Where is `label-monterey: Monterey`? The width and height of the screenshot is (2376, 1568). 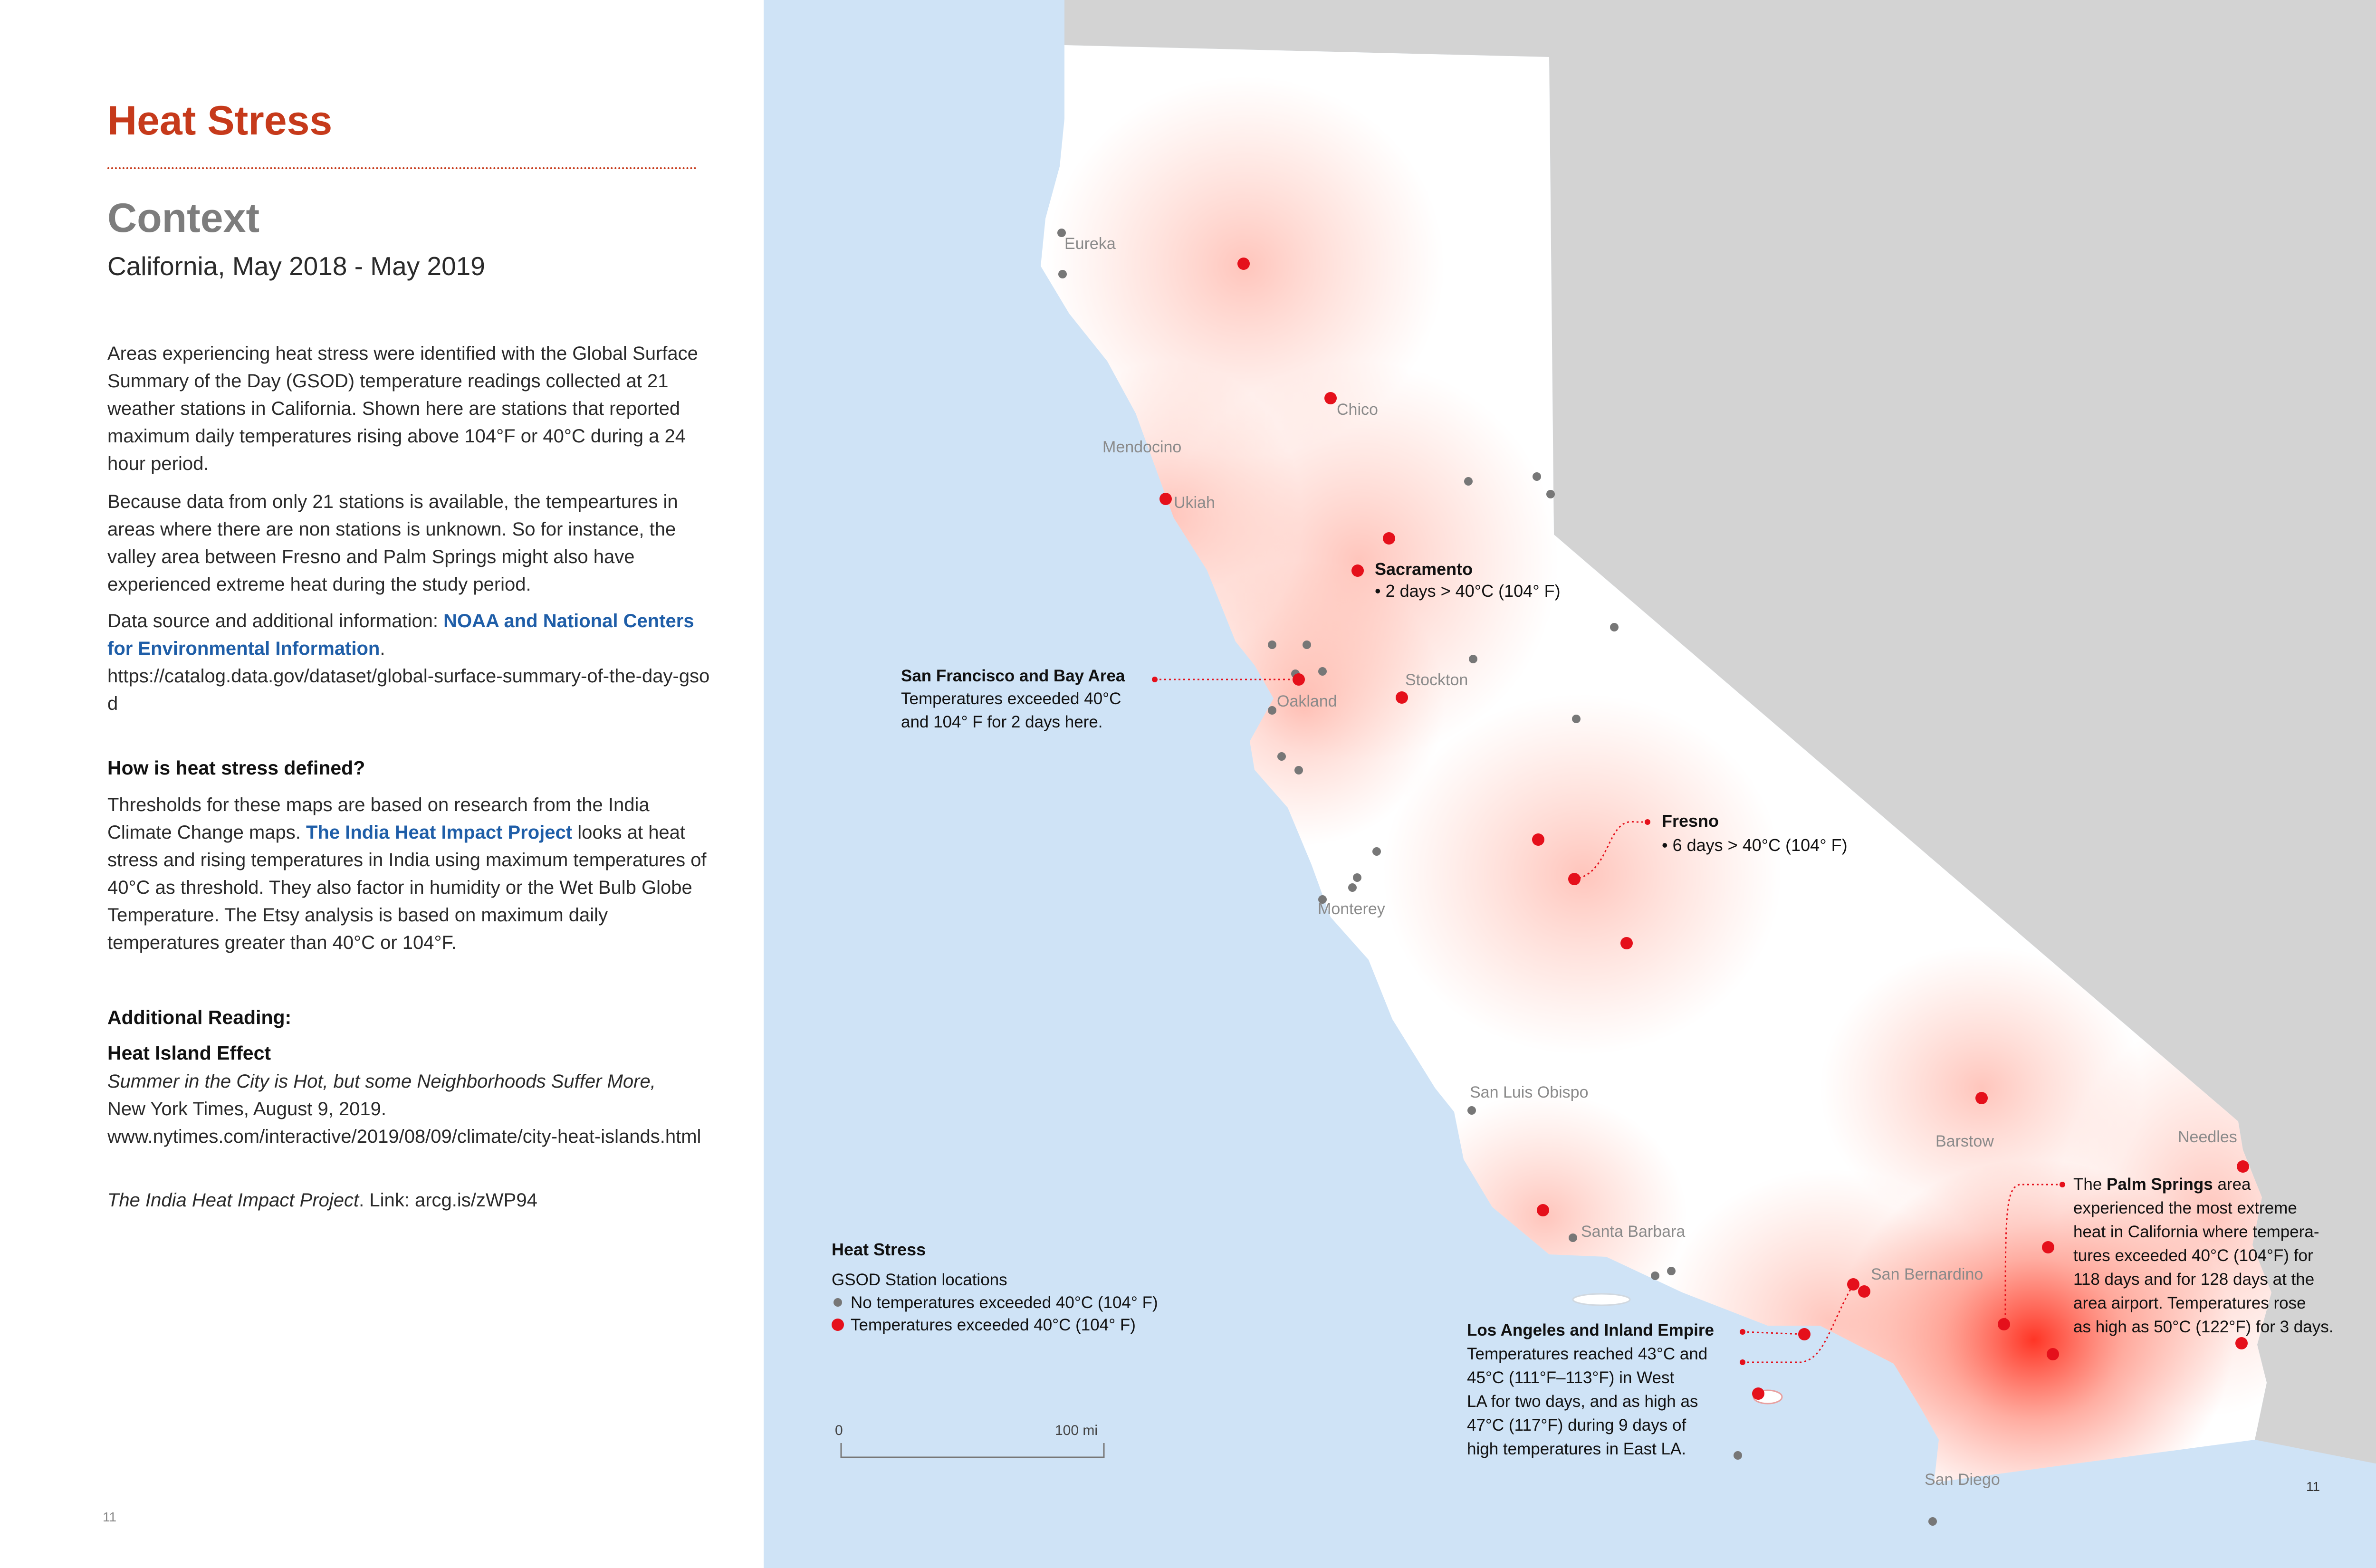
label-monterey: Monterey is located at coordinates (1351, 909).